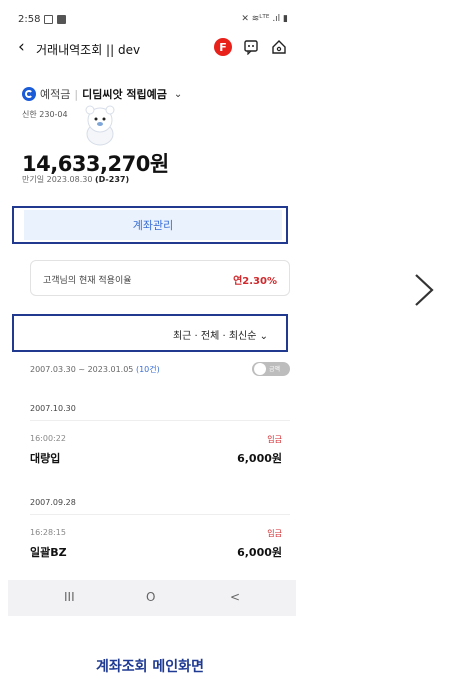  What do you see at coordinates (53, 408) in the screenshot?
I see `date-header: 2007.10.30` at bounding box center [53, 408].